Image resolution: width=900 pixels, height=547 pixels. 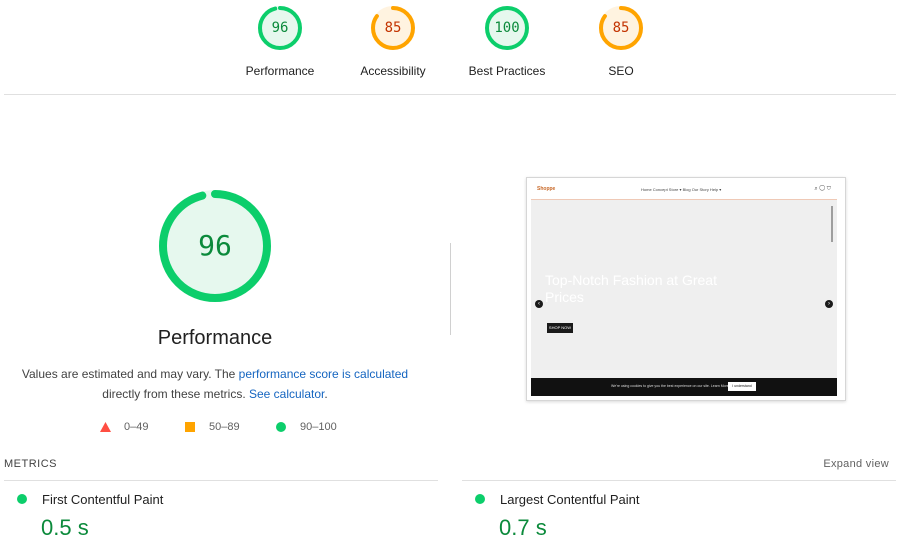 I want to click on screenshot-shop-button: SHOP NOW, so click(x=560, y=328).